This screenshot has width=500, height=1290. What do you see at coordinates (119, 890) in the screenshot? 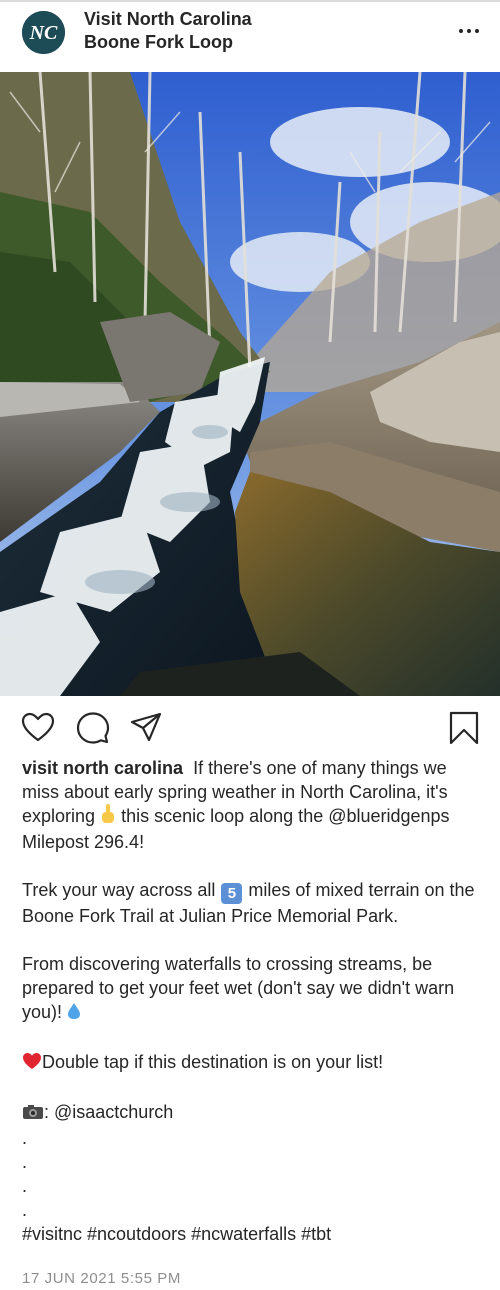
I see `caption-text: Trek your way across all` at bounding box center [119, 890].